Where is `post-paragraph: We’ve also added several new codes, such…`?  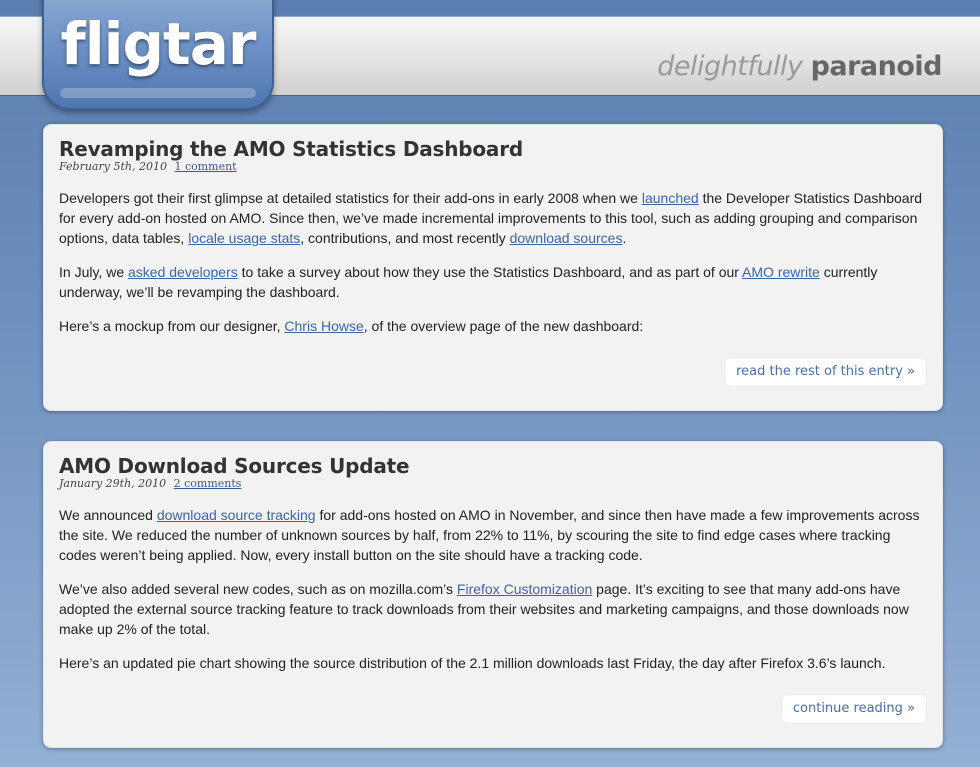
post-paragraph: We’ve also added several new codes, such… is located at coordinates (492, 609).